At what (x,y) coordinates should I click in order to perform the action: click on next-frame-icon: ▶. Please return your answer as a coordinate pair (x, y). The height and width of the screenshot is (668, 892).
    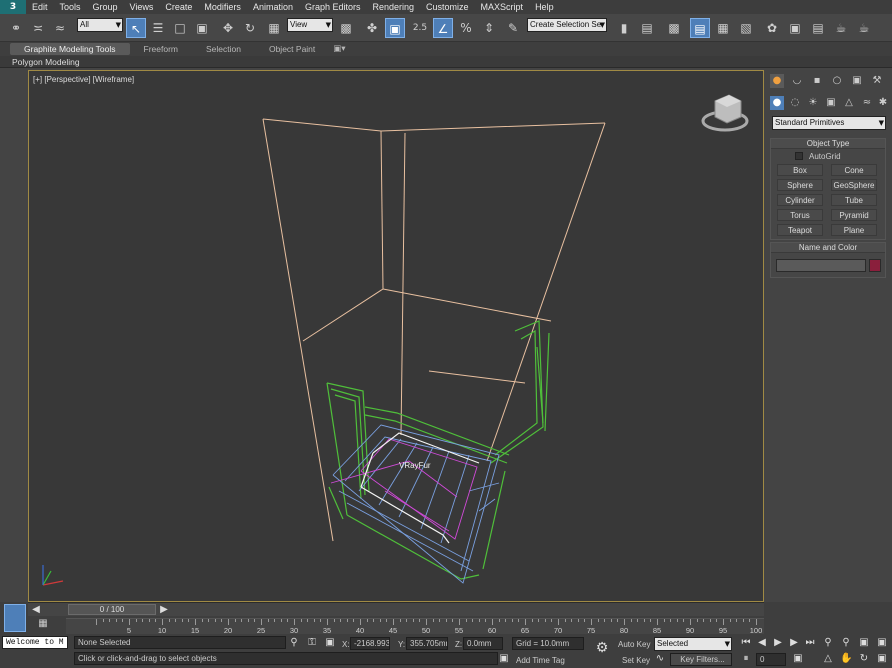
    Looking at the image, I should click on (794, 643).